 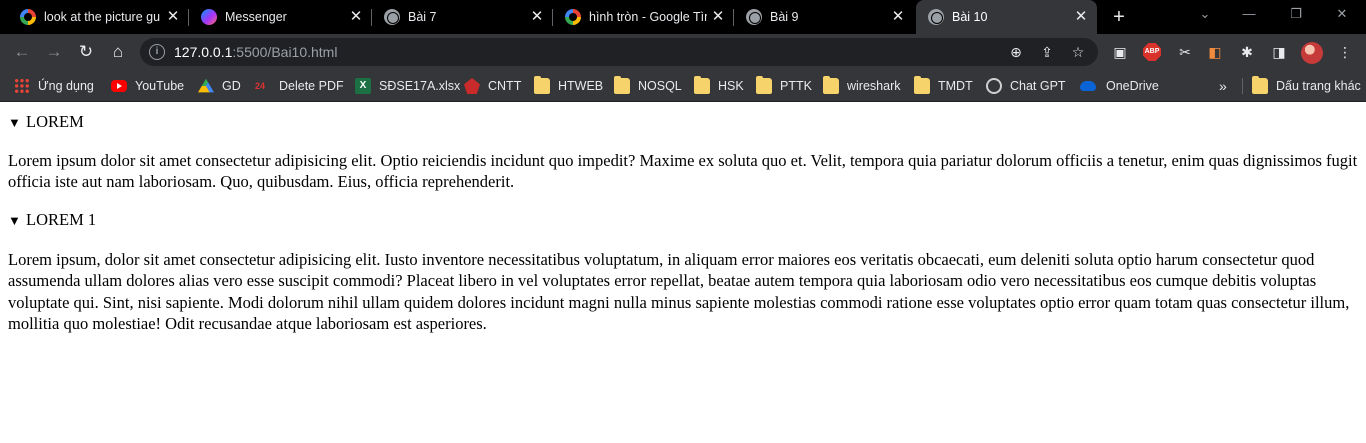 I want to click on tab-title: Bài 7, so click(x=422, y=17).